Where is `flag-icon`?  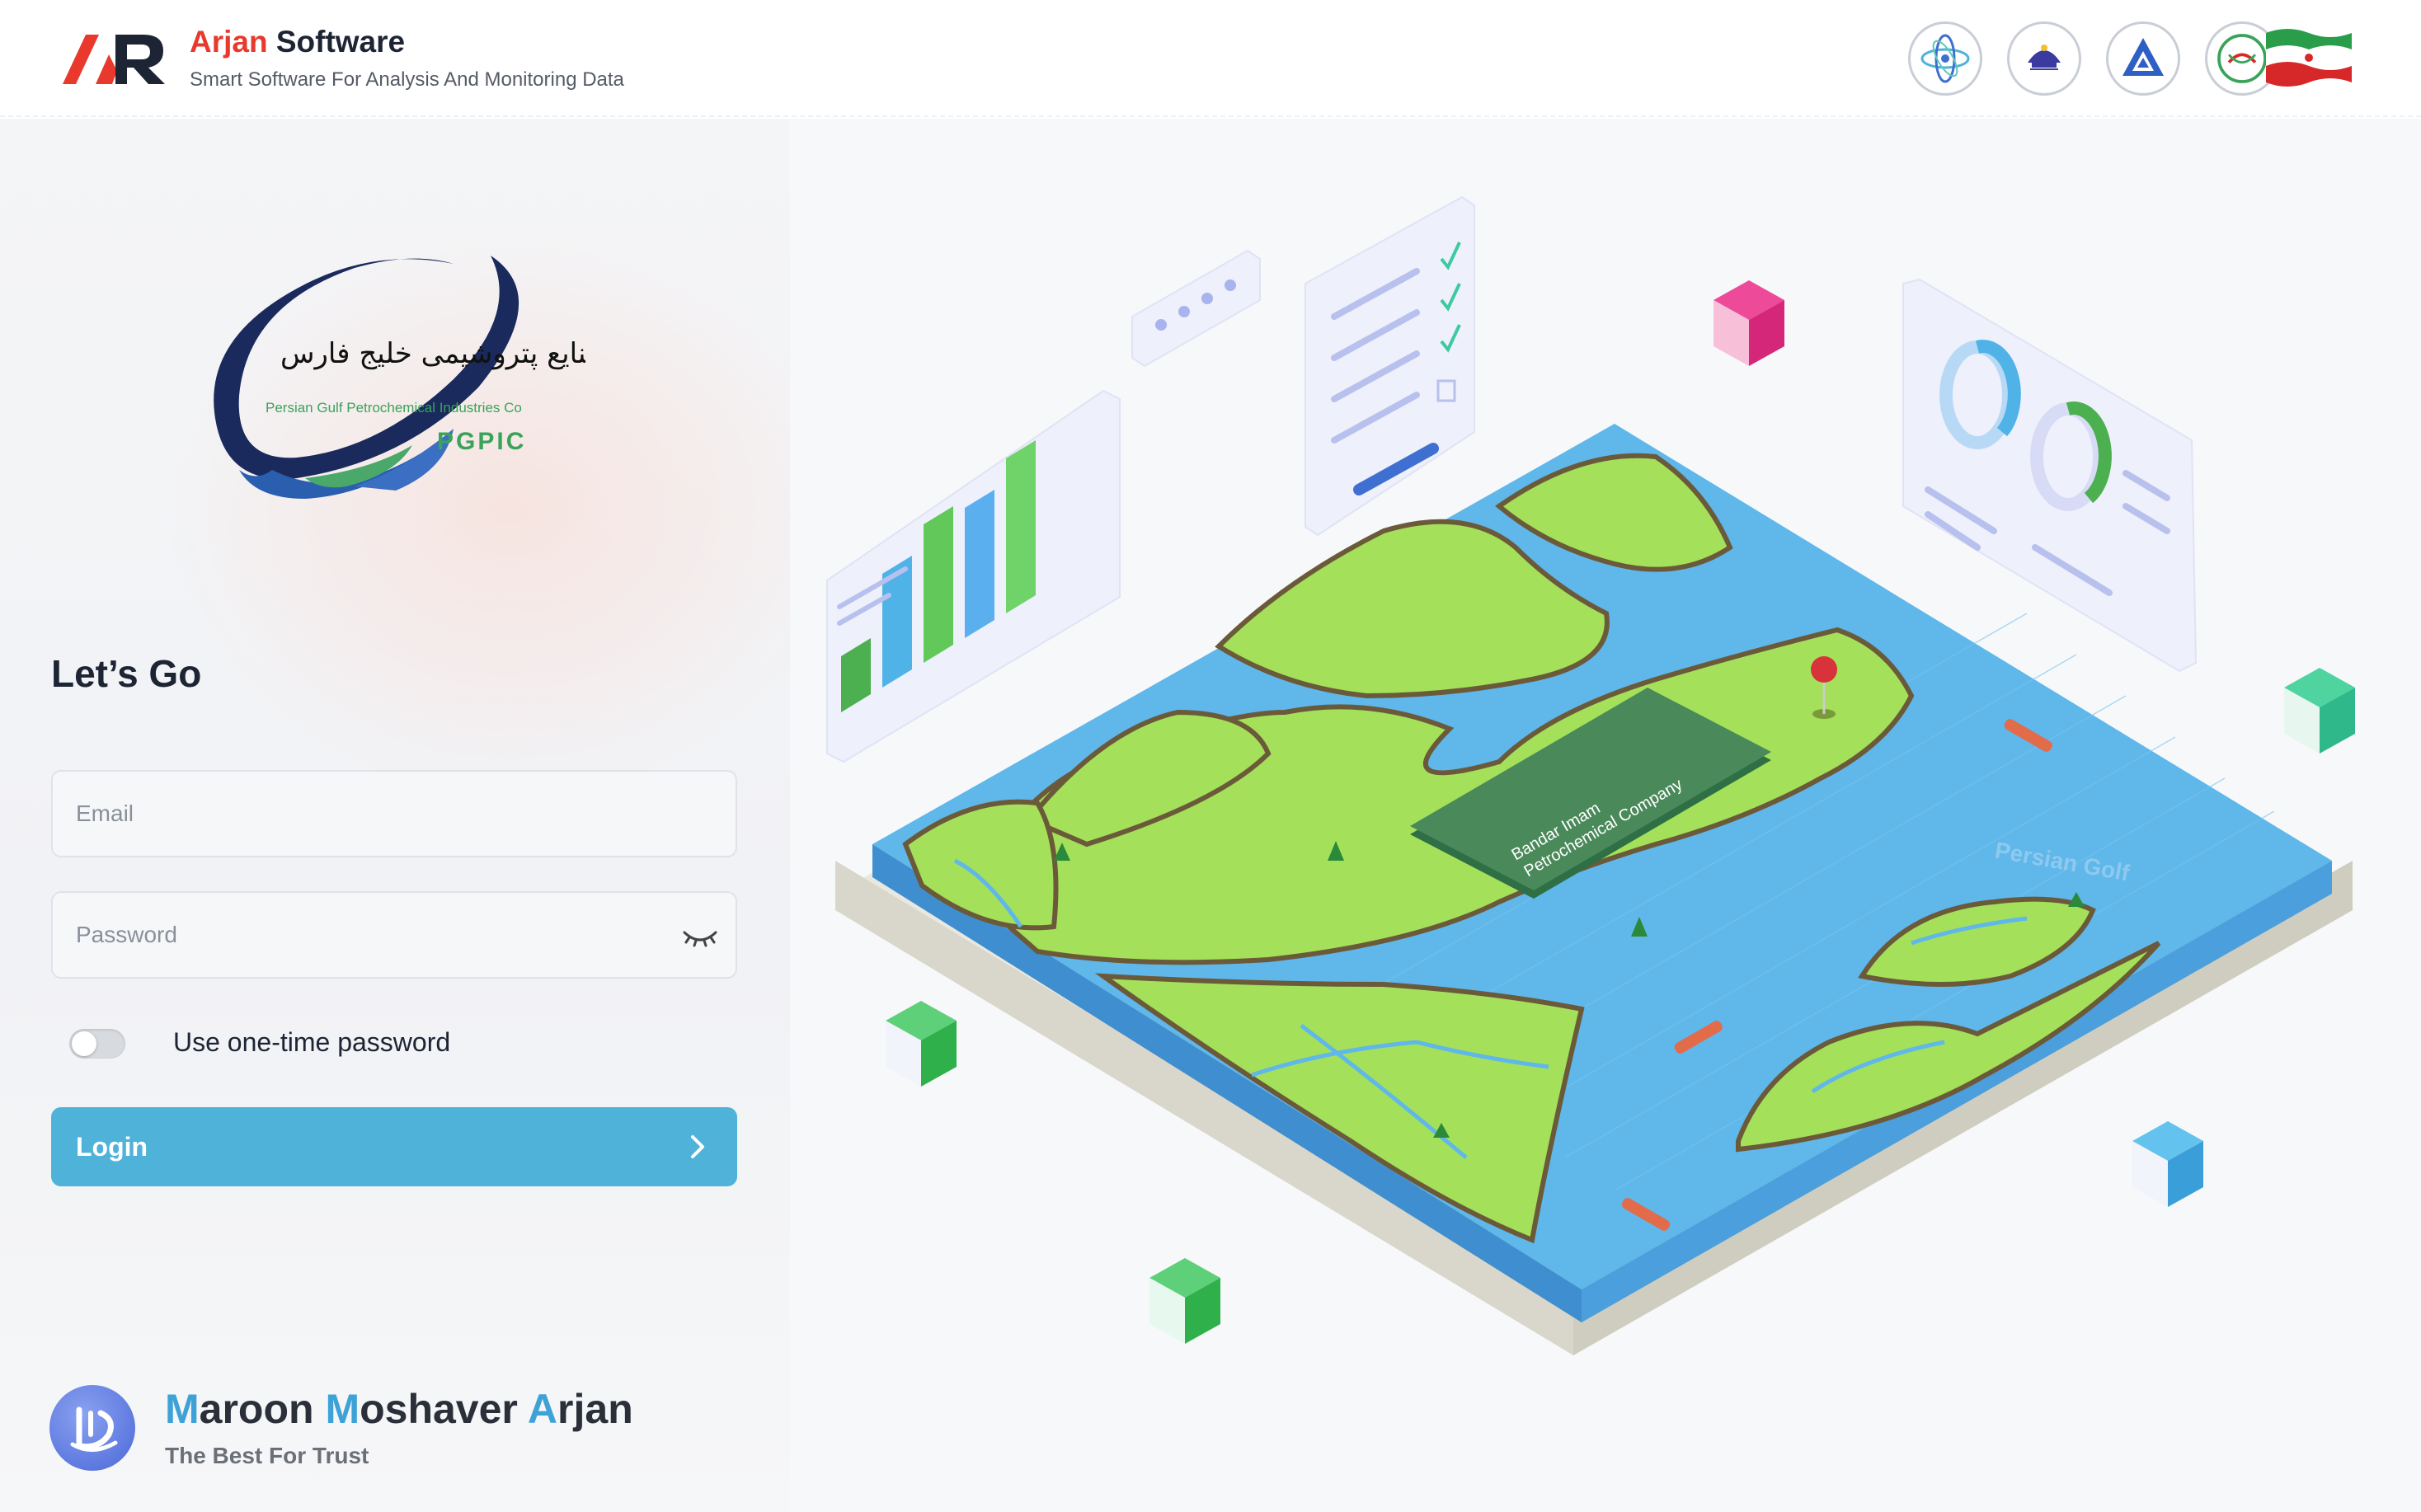 flag-icon is located at coordinates (2309, 58).